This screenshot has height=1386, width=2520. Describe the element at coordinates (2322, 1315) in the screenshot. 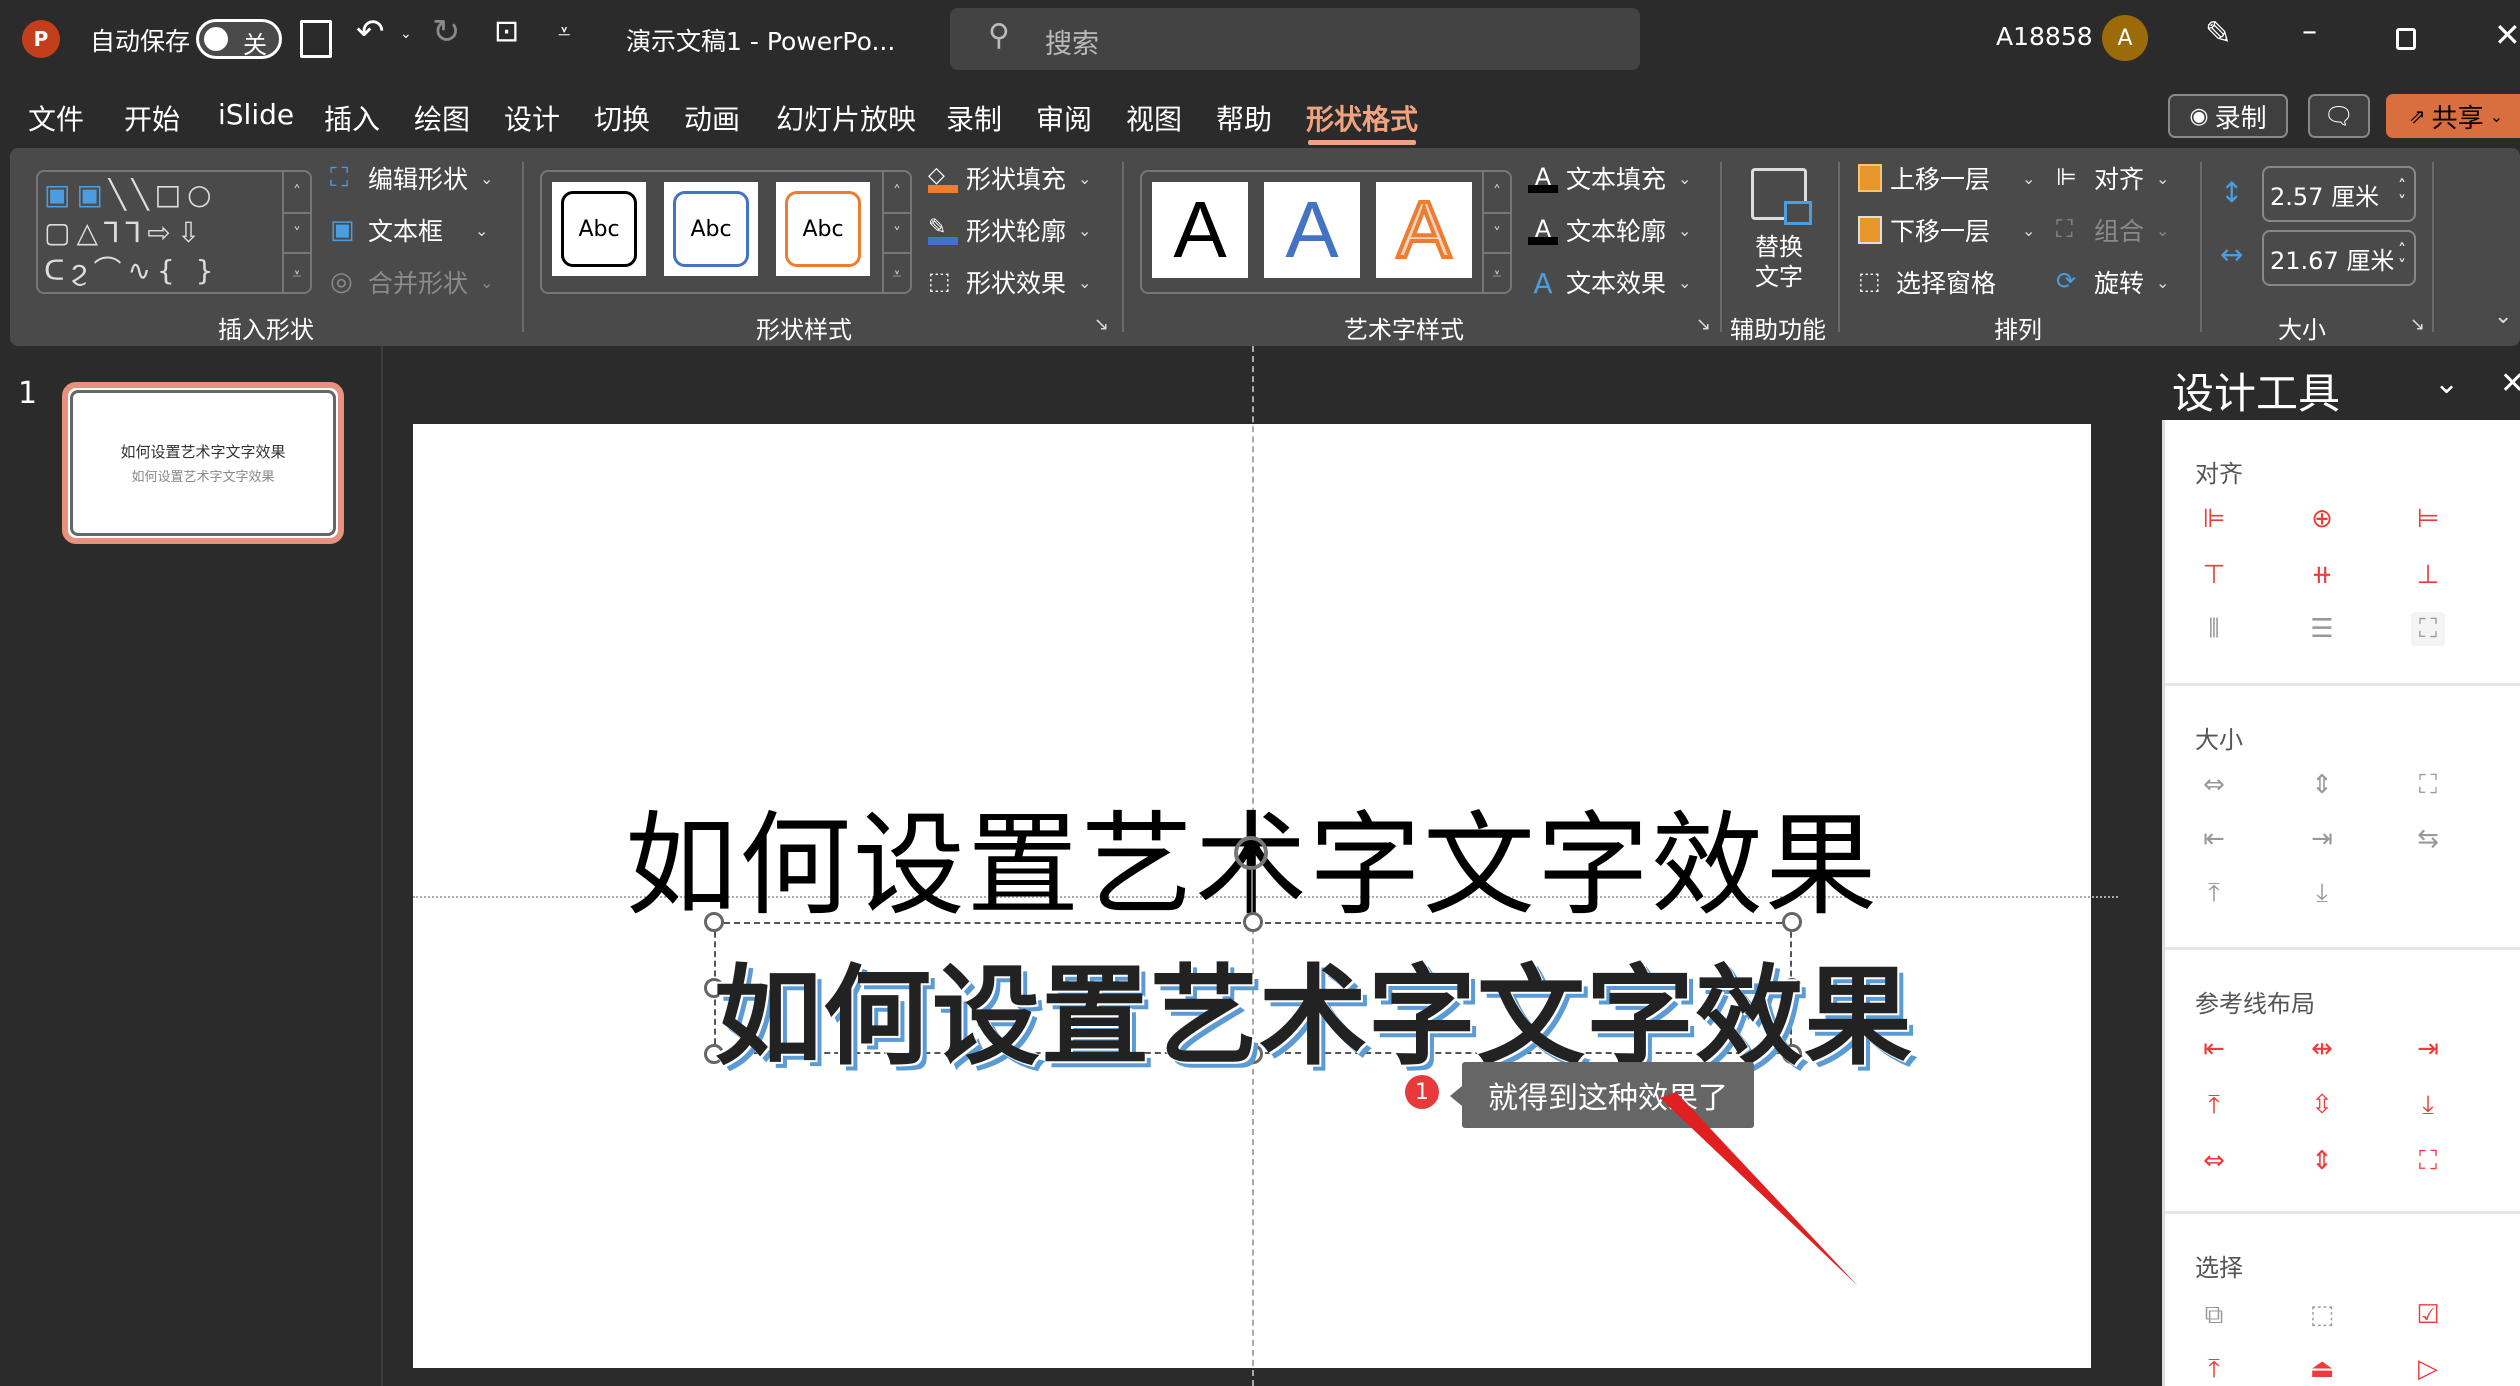

I see `select-in-area-icon: ⬚` at that location.